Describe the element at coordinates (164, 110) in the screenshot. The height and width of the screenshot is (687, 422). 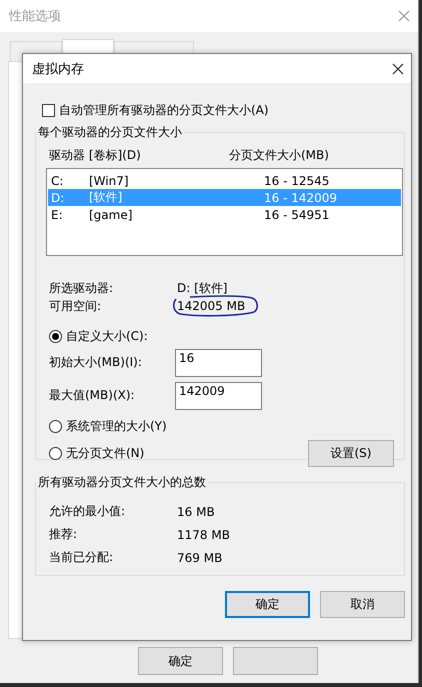
I see `checkbox-label: 自动管理所有驱动器的分页文件大小(A)` at that location.